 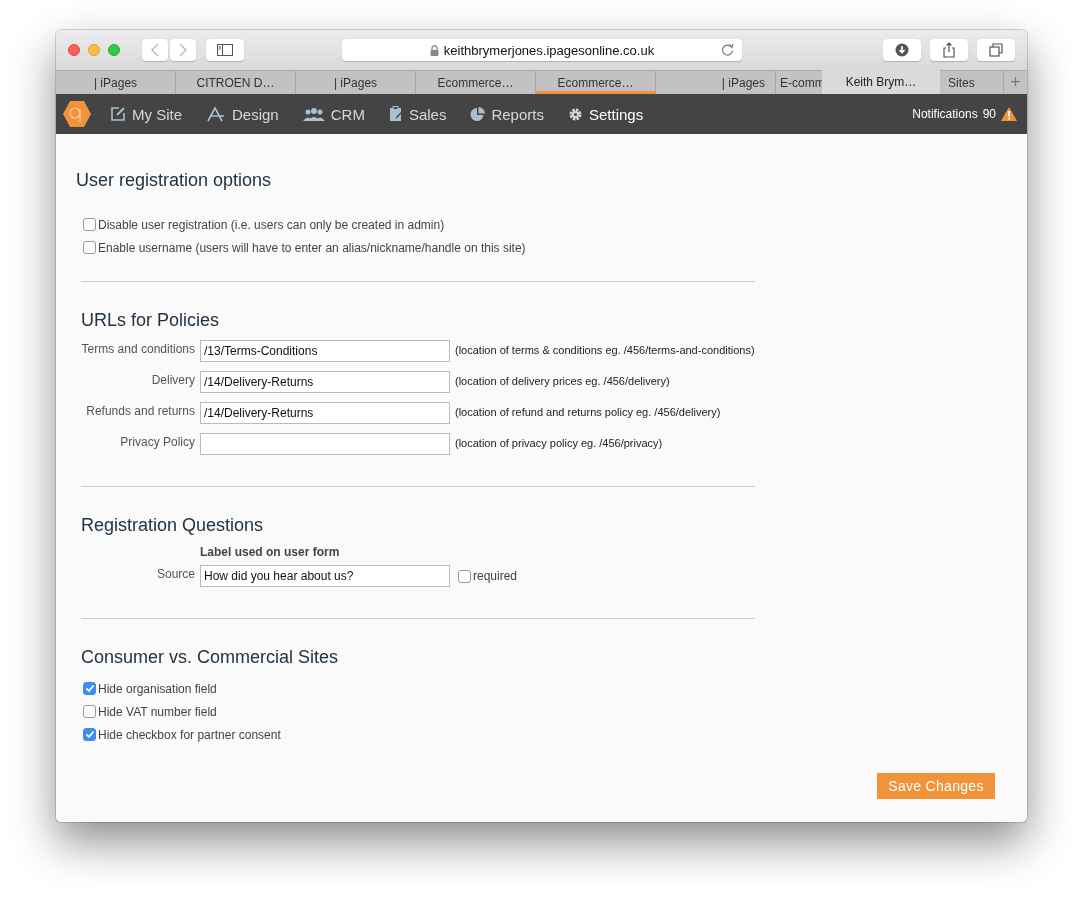 What do you see at coordinates (325, 351) in the screenshot?
I see `input-field: /13/Terms-Conditions` at bounding box center [325, 351].